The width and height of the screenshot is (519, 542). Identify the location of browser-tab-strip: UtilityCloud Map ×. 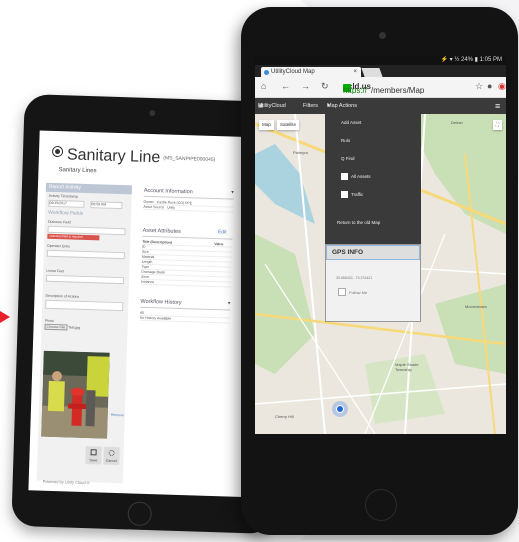
(380, 71).